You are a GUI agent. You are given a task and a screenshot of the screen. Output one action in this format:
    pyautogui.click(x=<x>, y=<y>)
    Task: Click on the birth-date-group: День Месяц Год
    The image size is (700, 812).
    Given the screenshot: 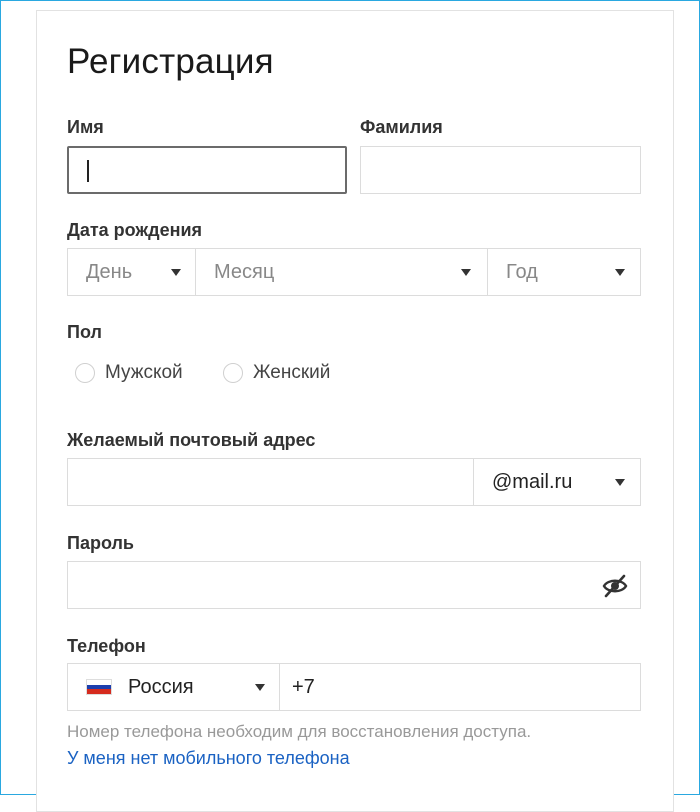 What is the action you would take?
    pyautogui.click(x=354, y=272)
    